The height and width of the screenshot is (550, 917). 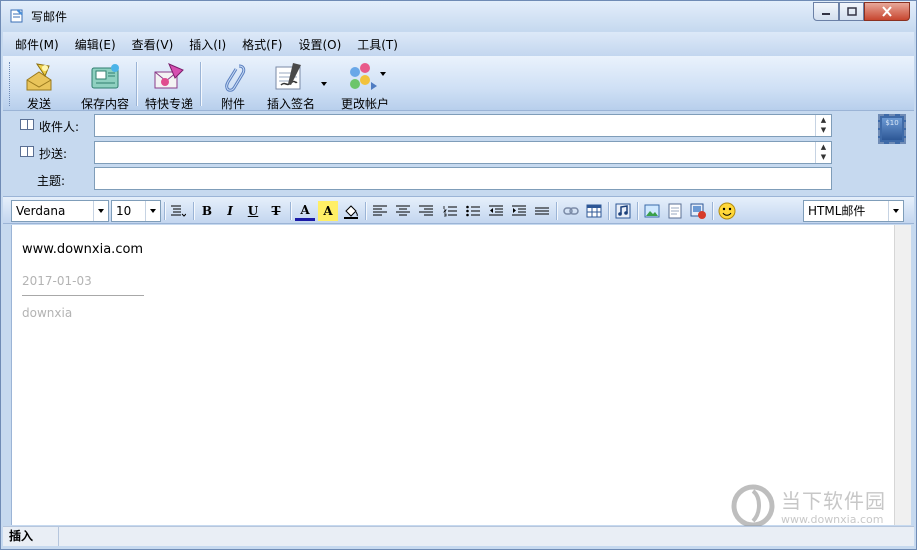 What do you see at coordinates (496, 211) in the screenshot?
I see `outdent-button` at bounding box center [496, 211].